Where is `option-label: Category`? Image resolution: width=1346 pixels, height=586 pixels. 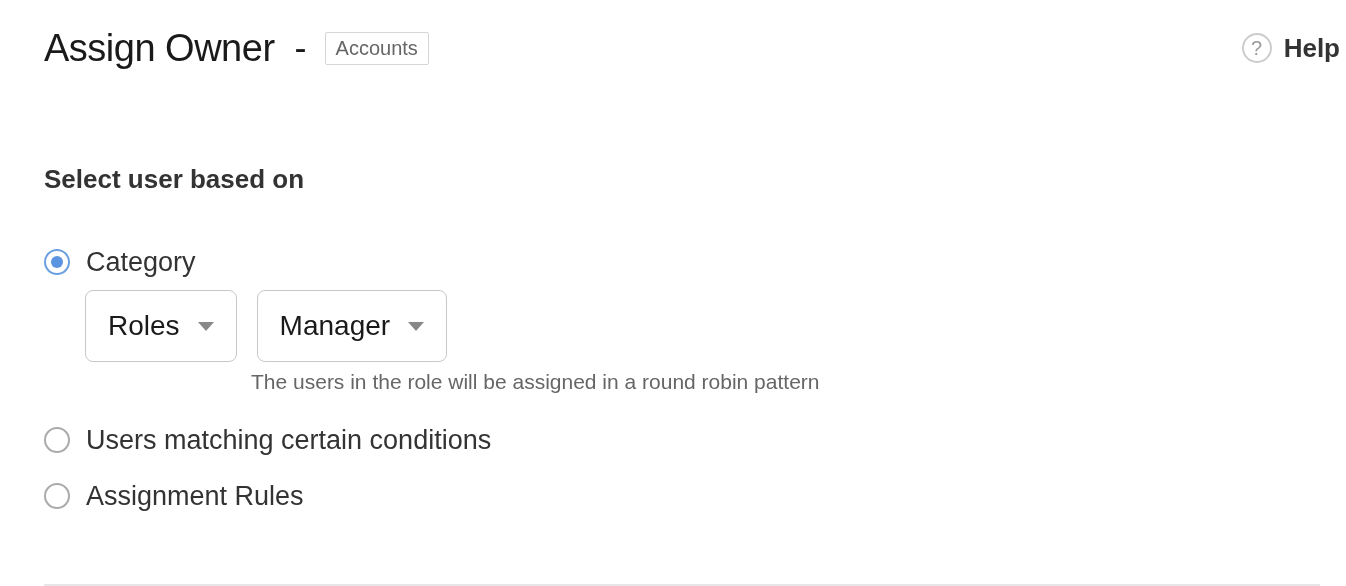 option-label: Category is located at coordinates (141, 262).